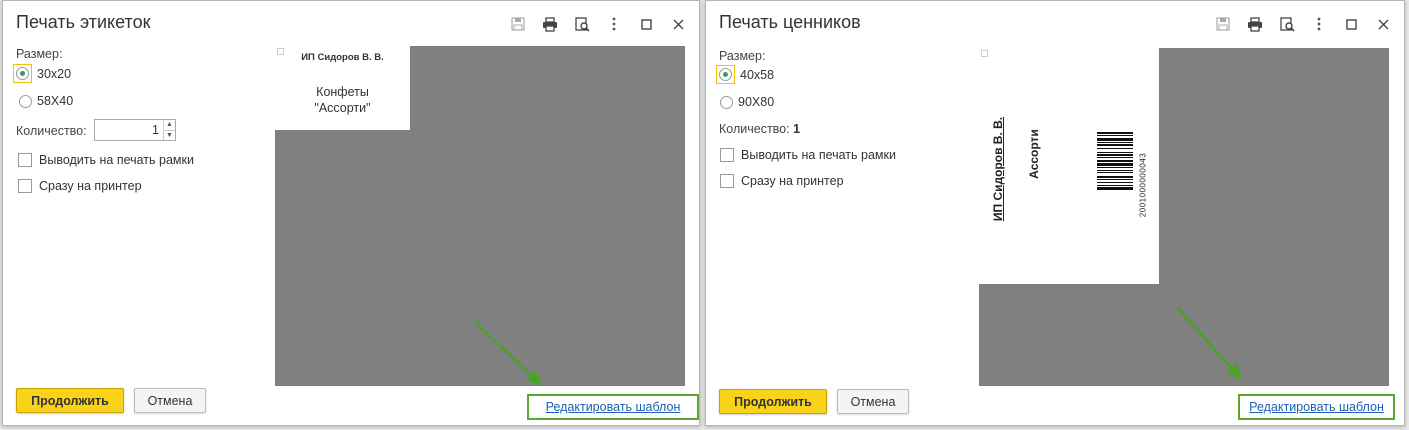 This screenshot has height=430, width=1409. What do you see at coordinates (754, 129) in the screenshot?
I see `quantity-caption: Количество:` at bounding box center [754, 129].